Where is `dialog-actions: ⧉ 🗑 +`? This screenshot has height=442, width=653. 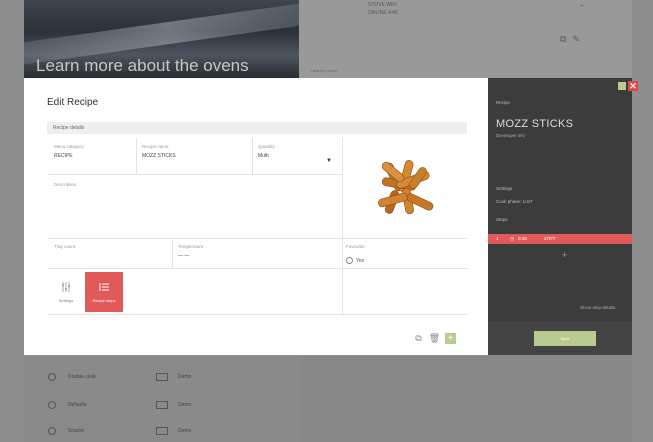
dialog-actions: ⧉ 🗑 + is located at coordinates (434, 338).